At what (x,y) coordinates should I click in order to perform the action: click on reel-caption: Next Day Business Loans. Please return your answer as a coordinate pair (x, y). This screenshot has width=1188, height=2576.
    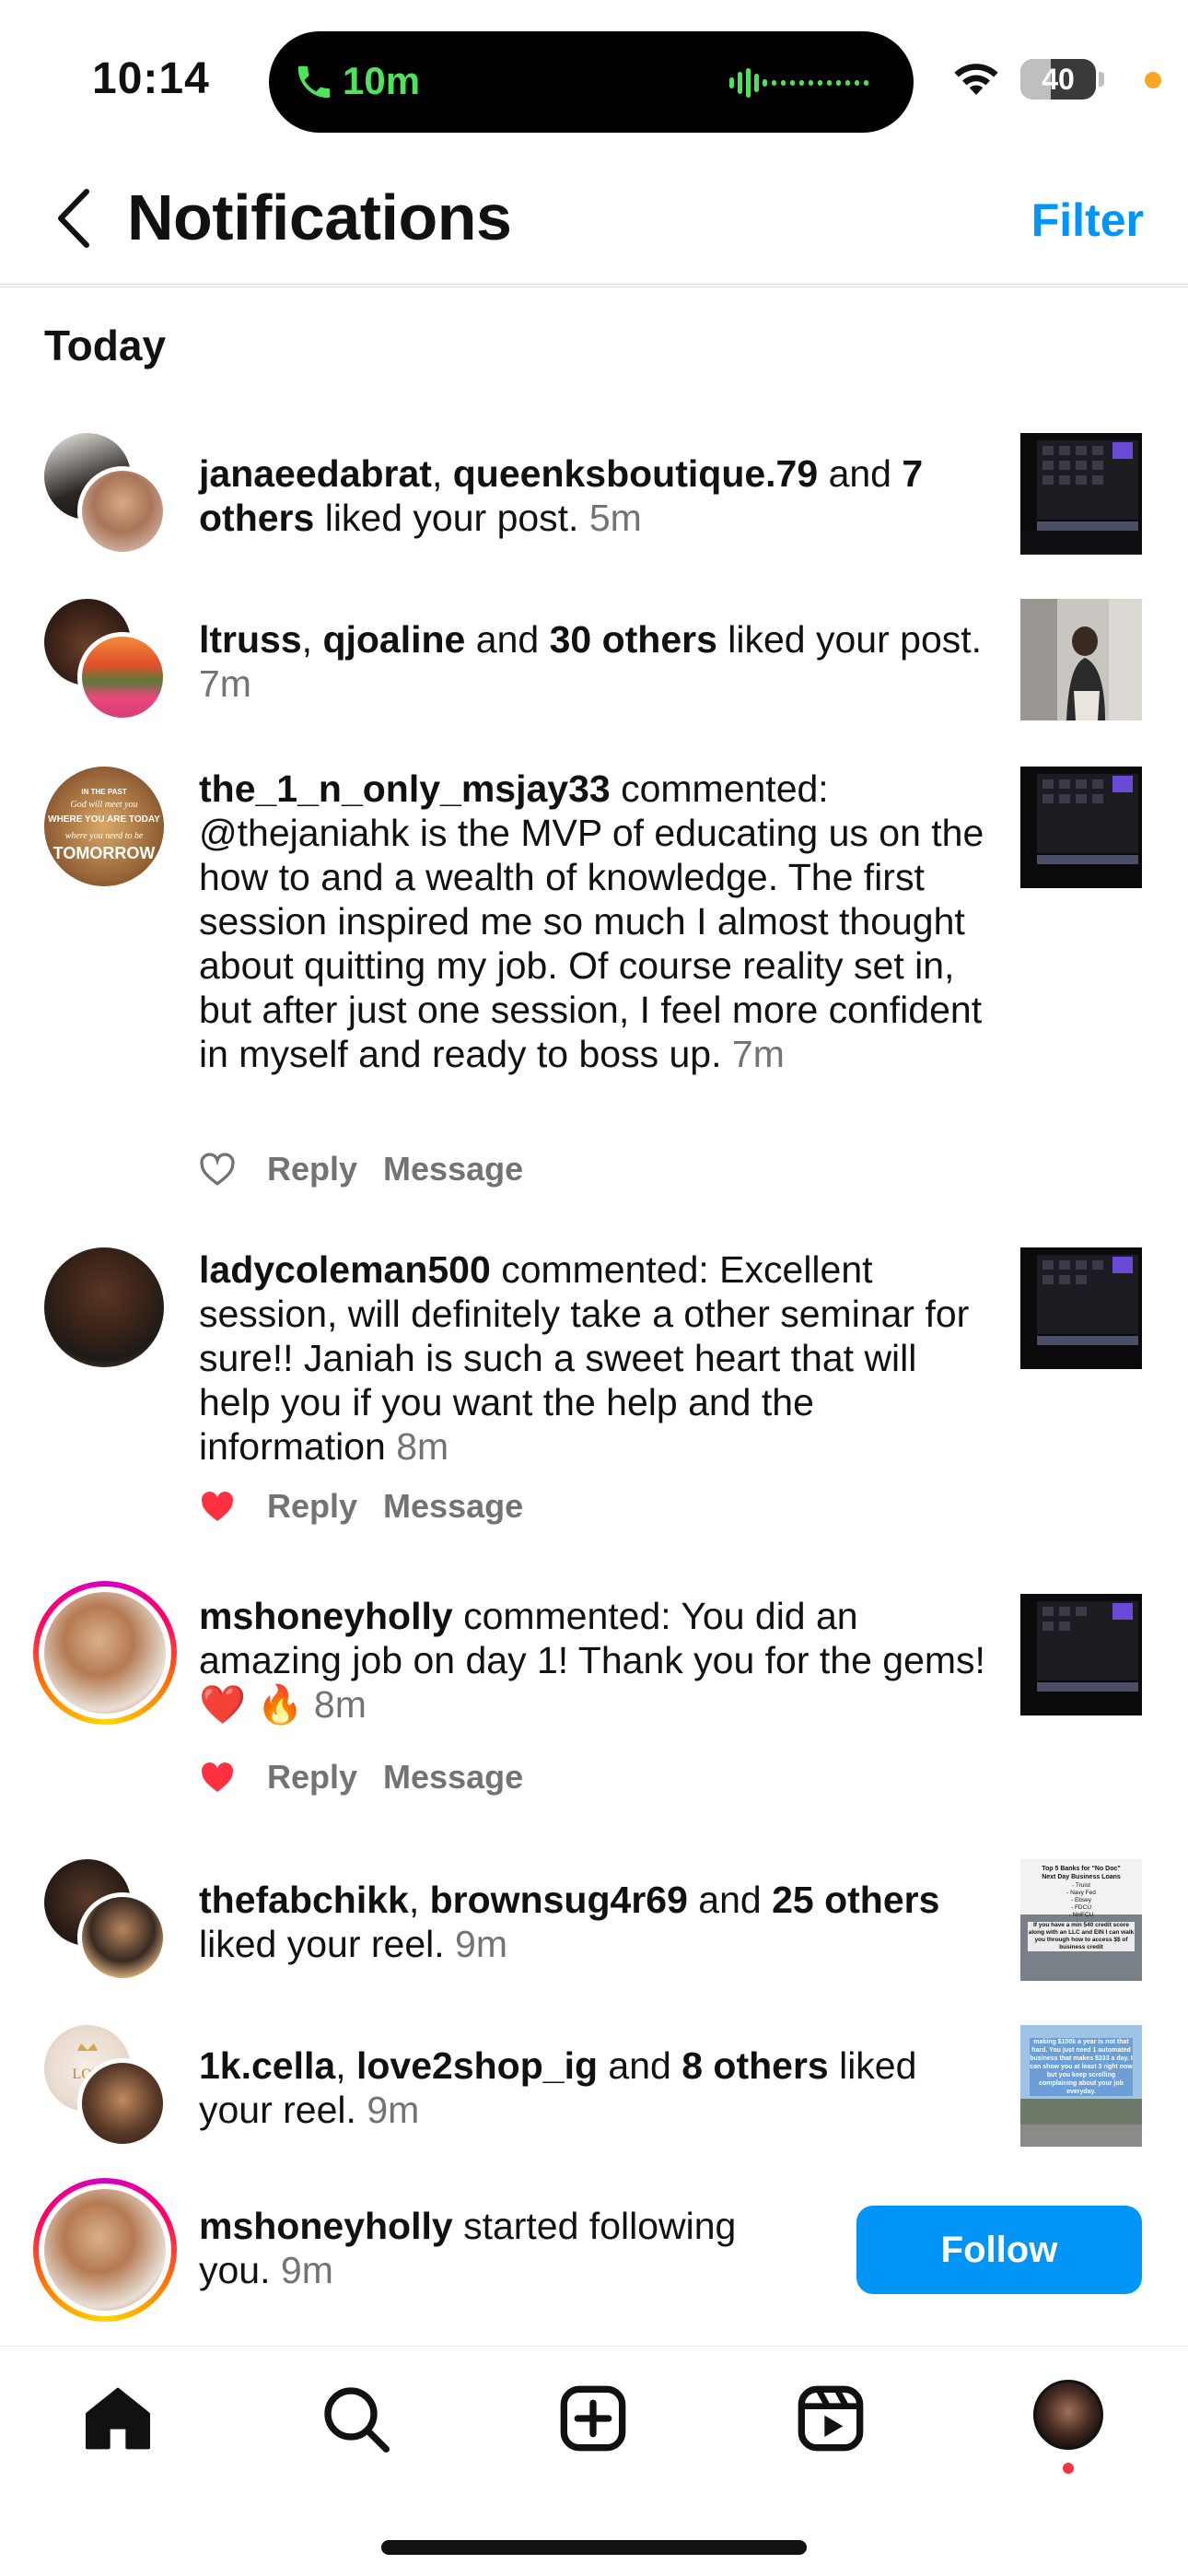
    Looking at the image, I should click on (1081, 1877).